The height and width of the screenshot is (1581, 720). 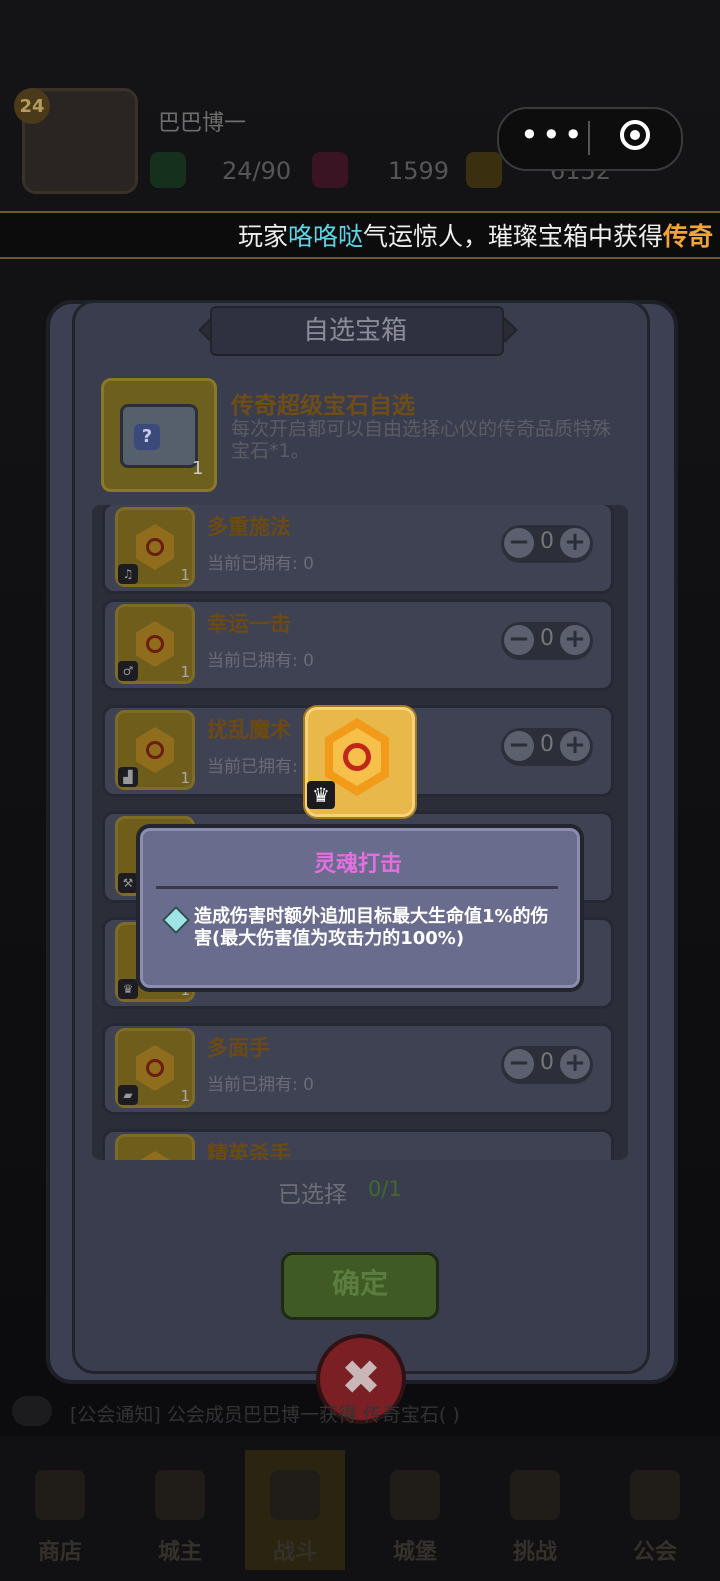 What do you see at coordinates (155, 1147) in the screenshot?
I see `gem-slot` at bounding box center [155, 1147].